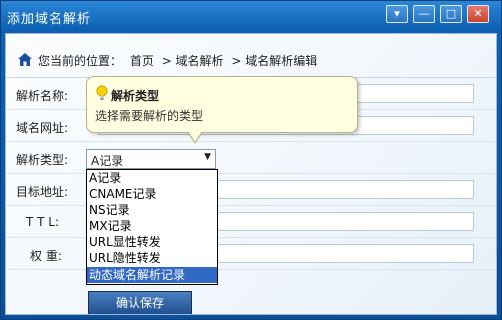  Describe the element at coordinates (152, 210) in the screenshot. I see `option-ns: NS记录` at that location.